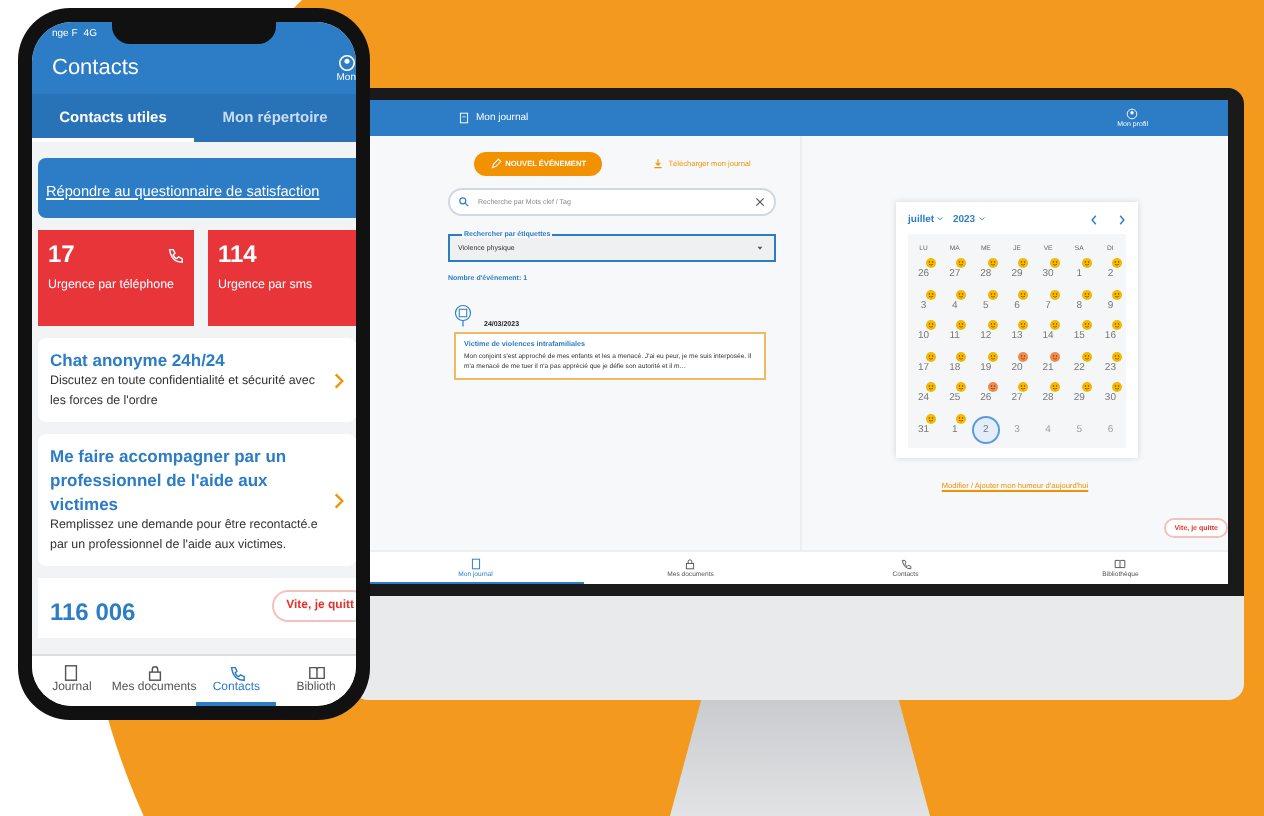 Image resolution: width=1264 pixels, height=816 pixels. I want to click on card-title: Me faire accompagner par un professionnel de l'aide aux victimes, so click(169, 480).